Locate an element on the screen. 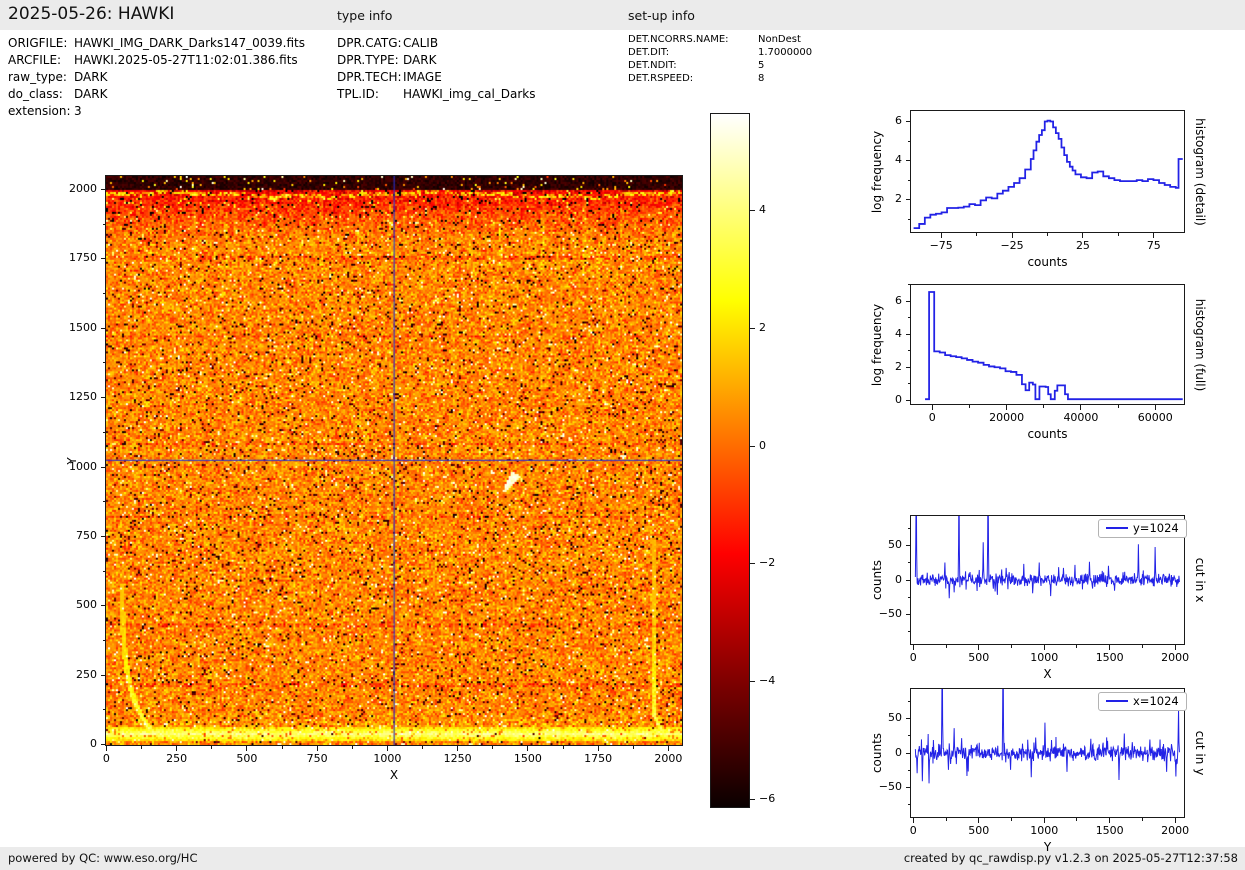 This screenshot has width=1245, height=870. info-value: CALIB is located at coordinates (421, 43).